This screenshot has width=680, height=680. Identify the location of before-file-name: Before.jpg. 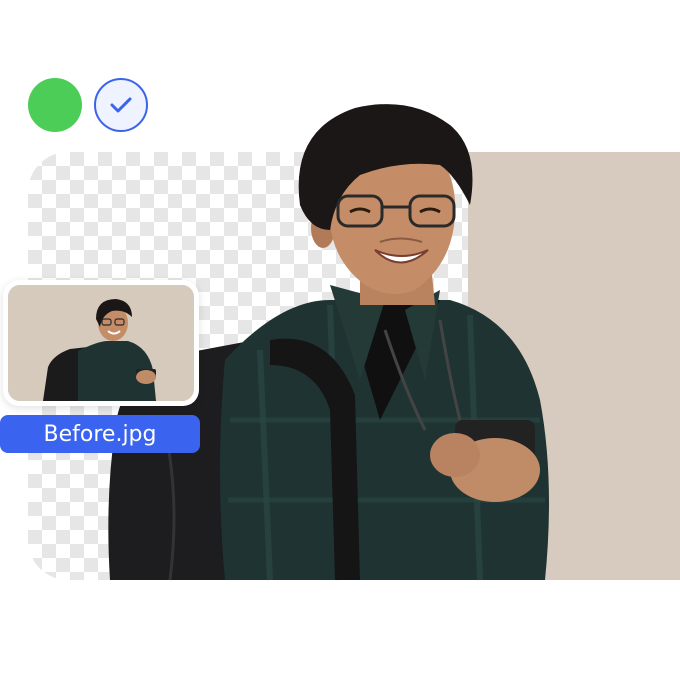
(100, 434).